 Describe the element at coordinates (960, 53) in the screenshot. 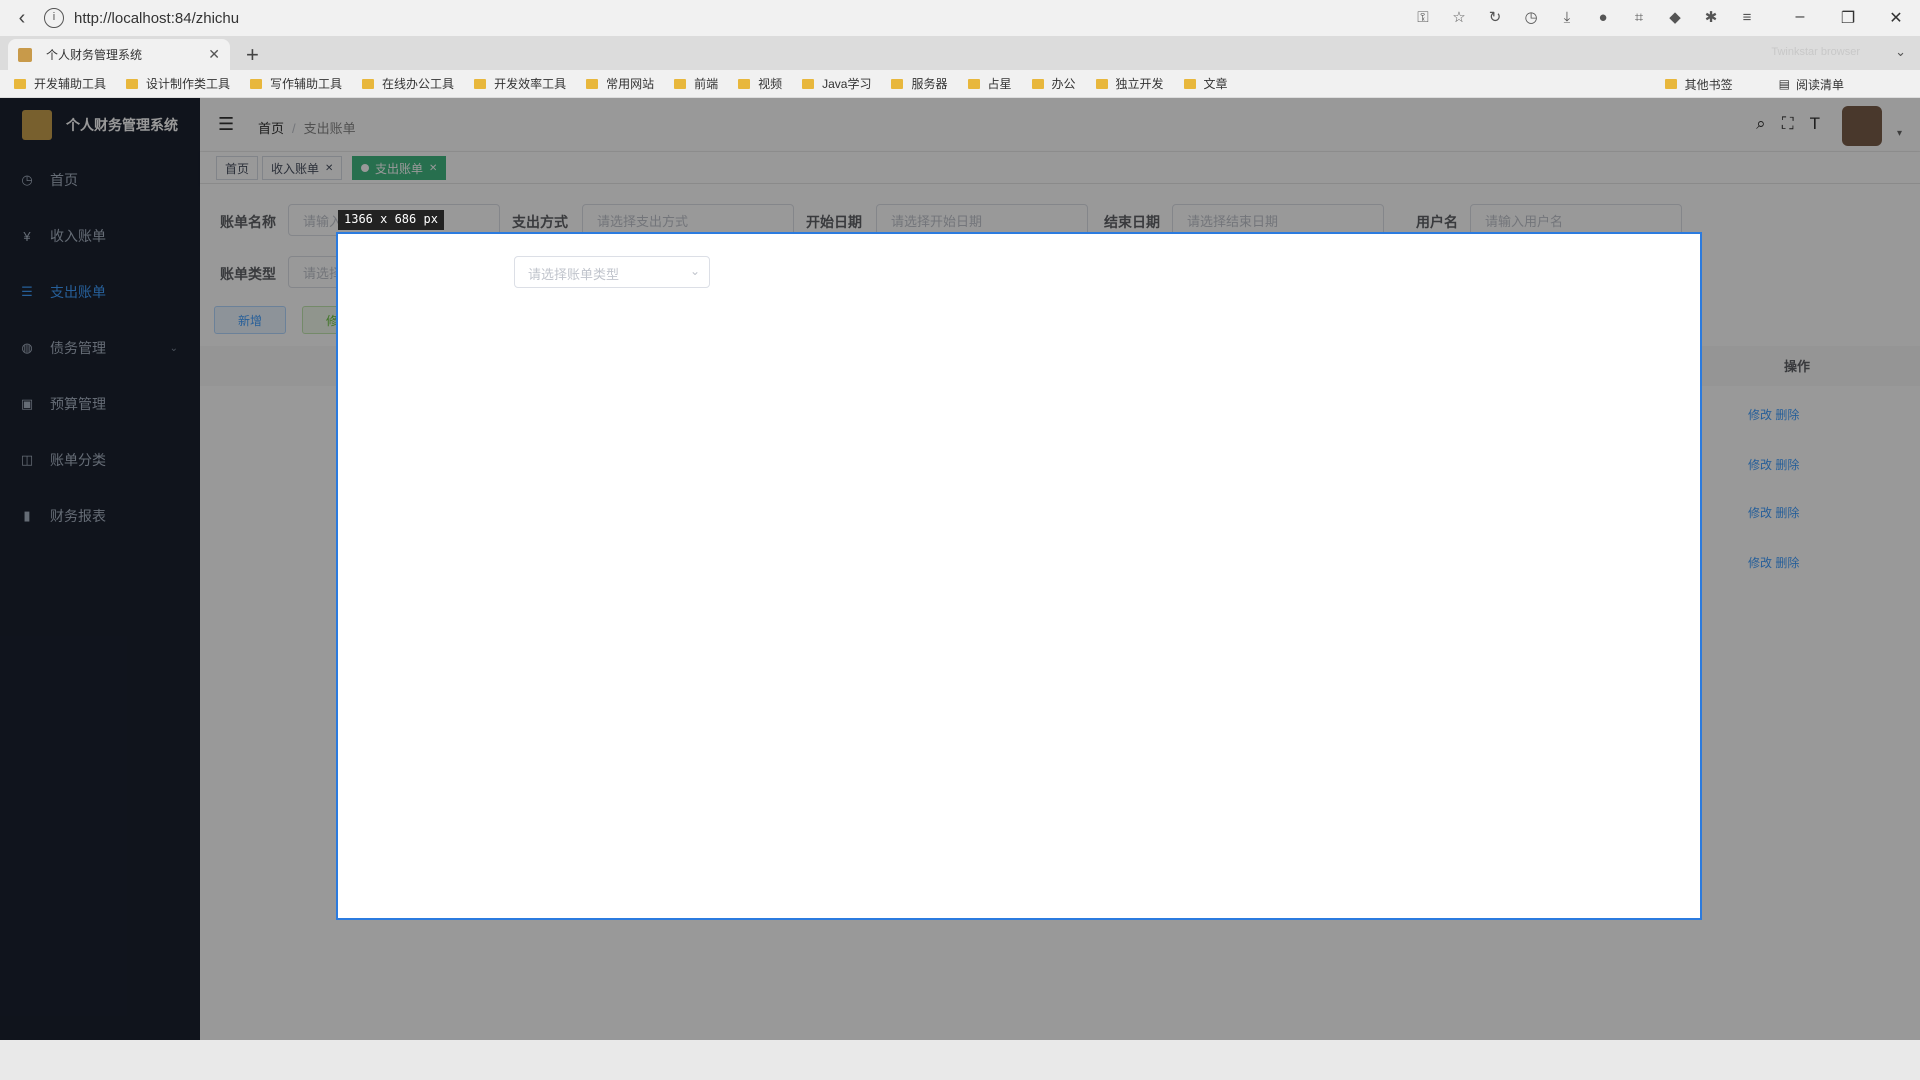

I see `tab-strip: 个人财务管理系统 ✕ + Twinkstar browser ⌄` at that location.